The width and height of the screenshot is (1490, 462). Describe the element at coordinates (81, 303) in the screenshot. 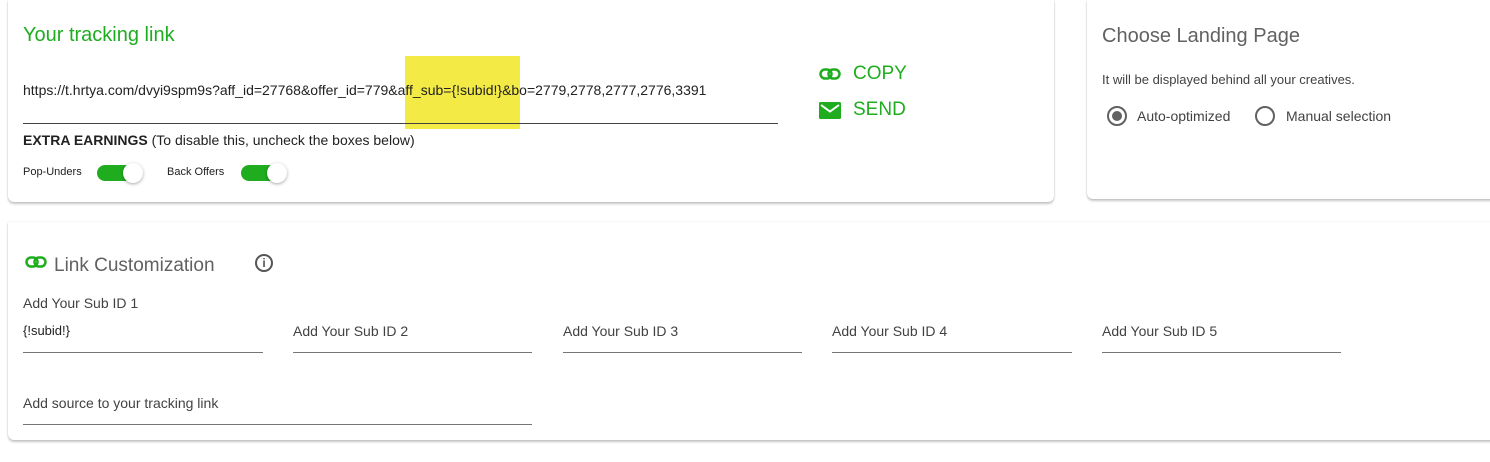

I see `subid-1-label: Add Your Sub ID 1` at that location.